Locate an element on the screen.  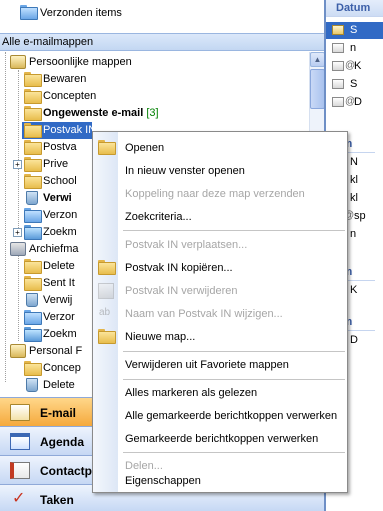
menu-item-label: Alle gemarkeerde berichtkoppen verwerken is located at coordinates (231, 416).